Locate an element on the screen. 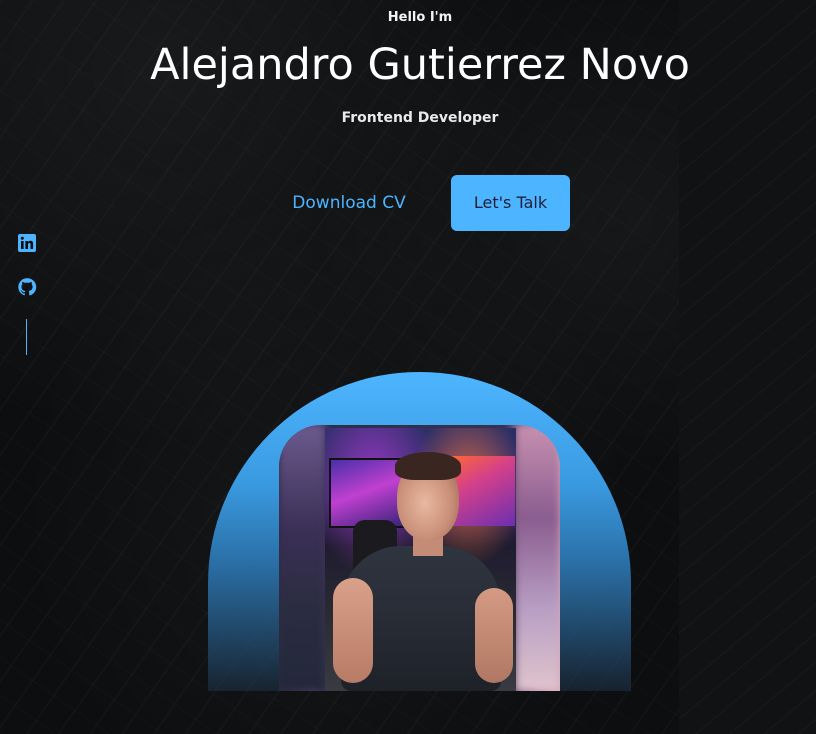 This screenshot has height=734, width=816. download-cv-button: Download CV is located at coordinates (349, 203).